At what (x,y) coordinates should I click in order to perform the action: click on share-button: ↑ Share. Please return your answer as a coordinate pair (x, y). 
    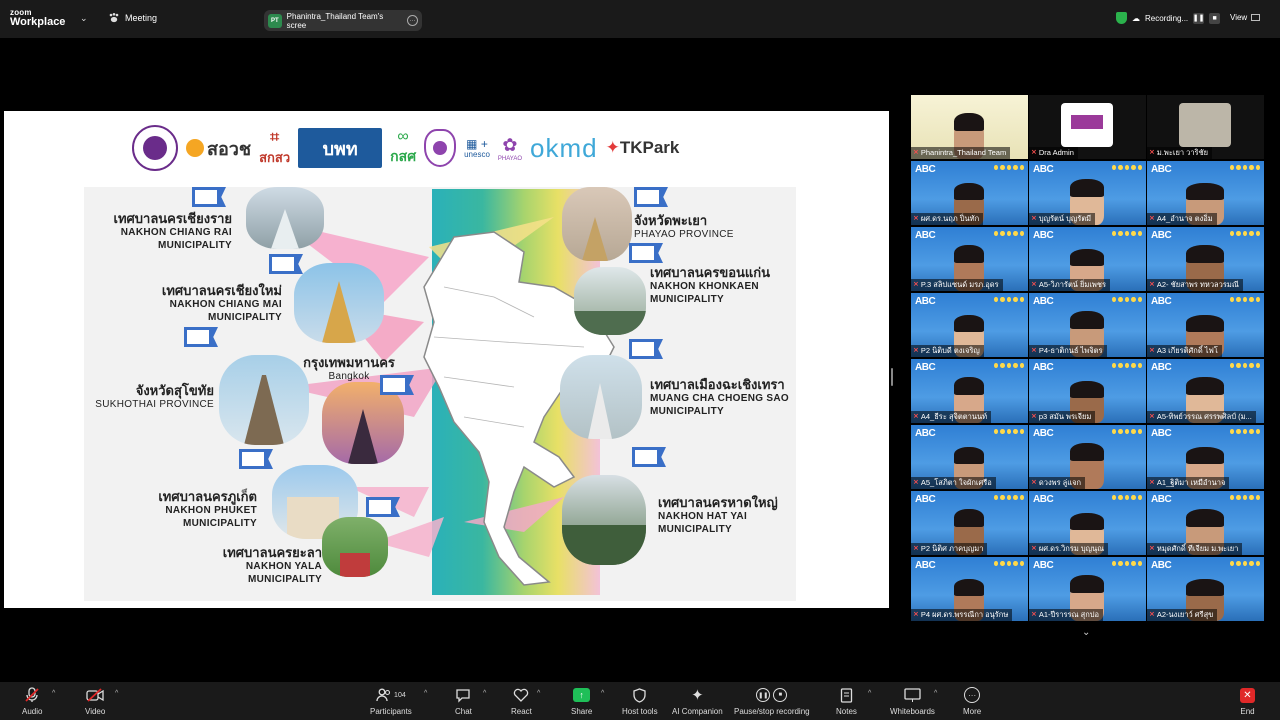
    Looking at the image, I should click on (581, 701).